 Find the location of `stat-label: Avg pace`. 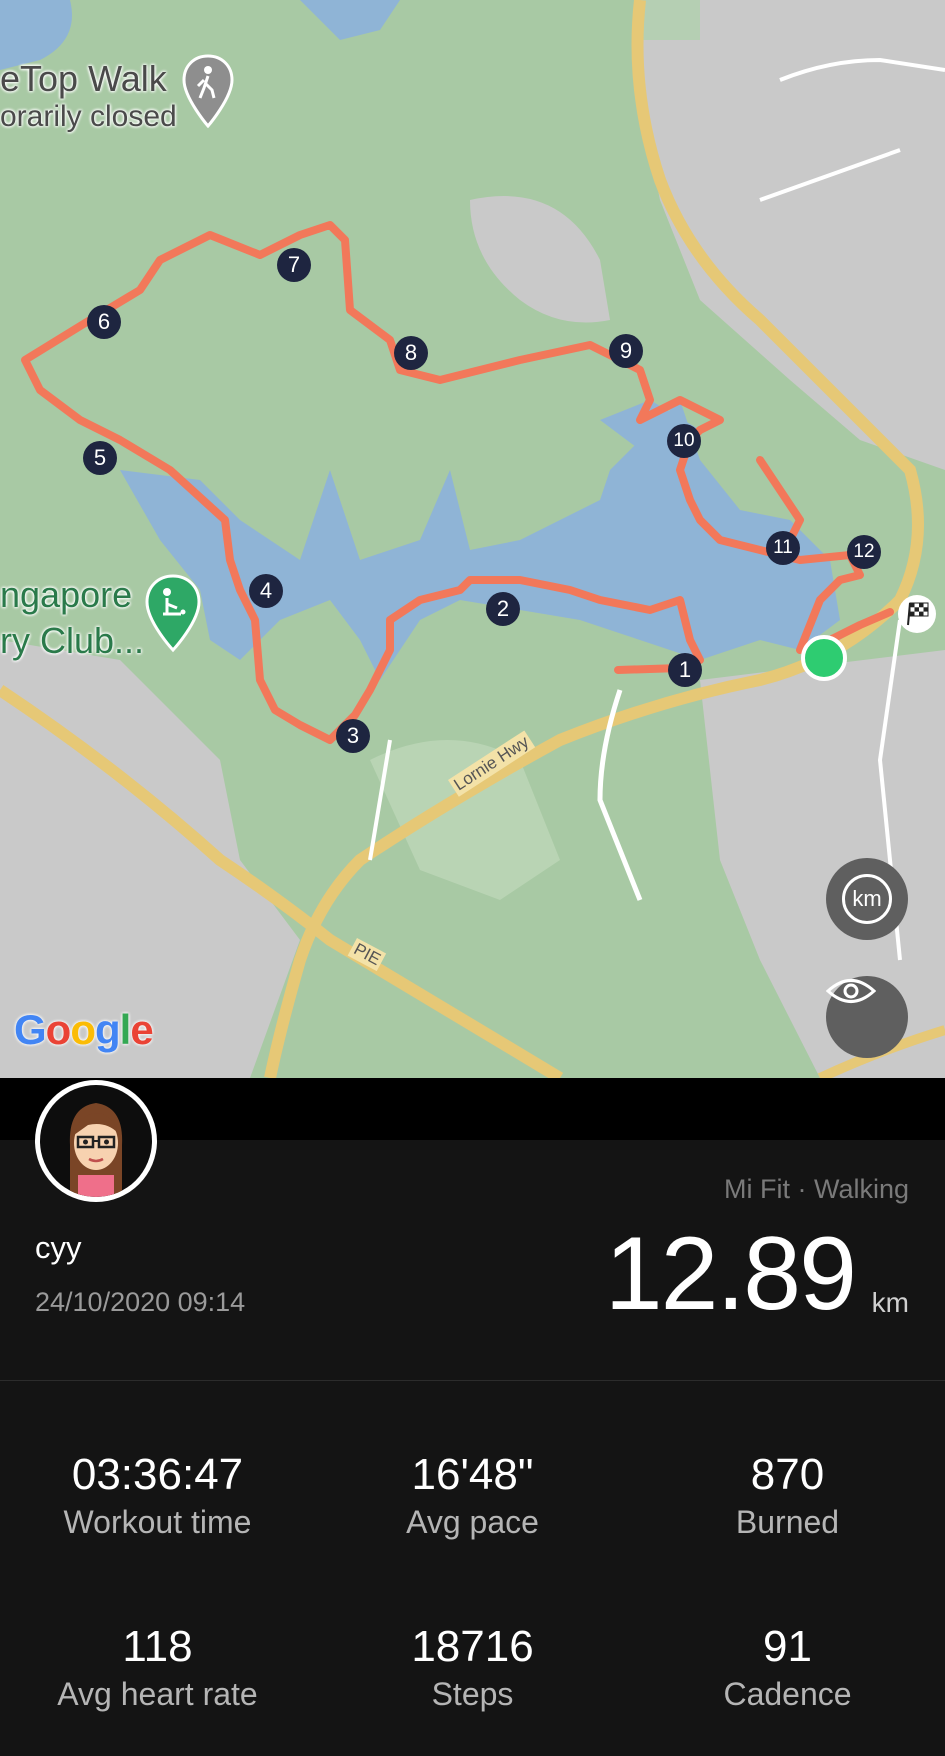

stat-label: Avg pace is located at coordinates (472, 1522).